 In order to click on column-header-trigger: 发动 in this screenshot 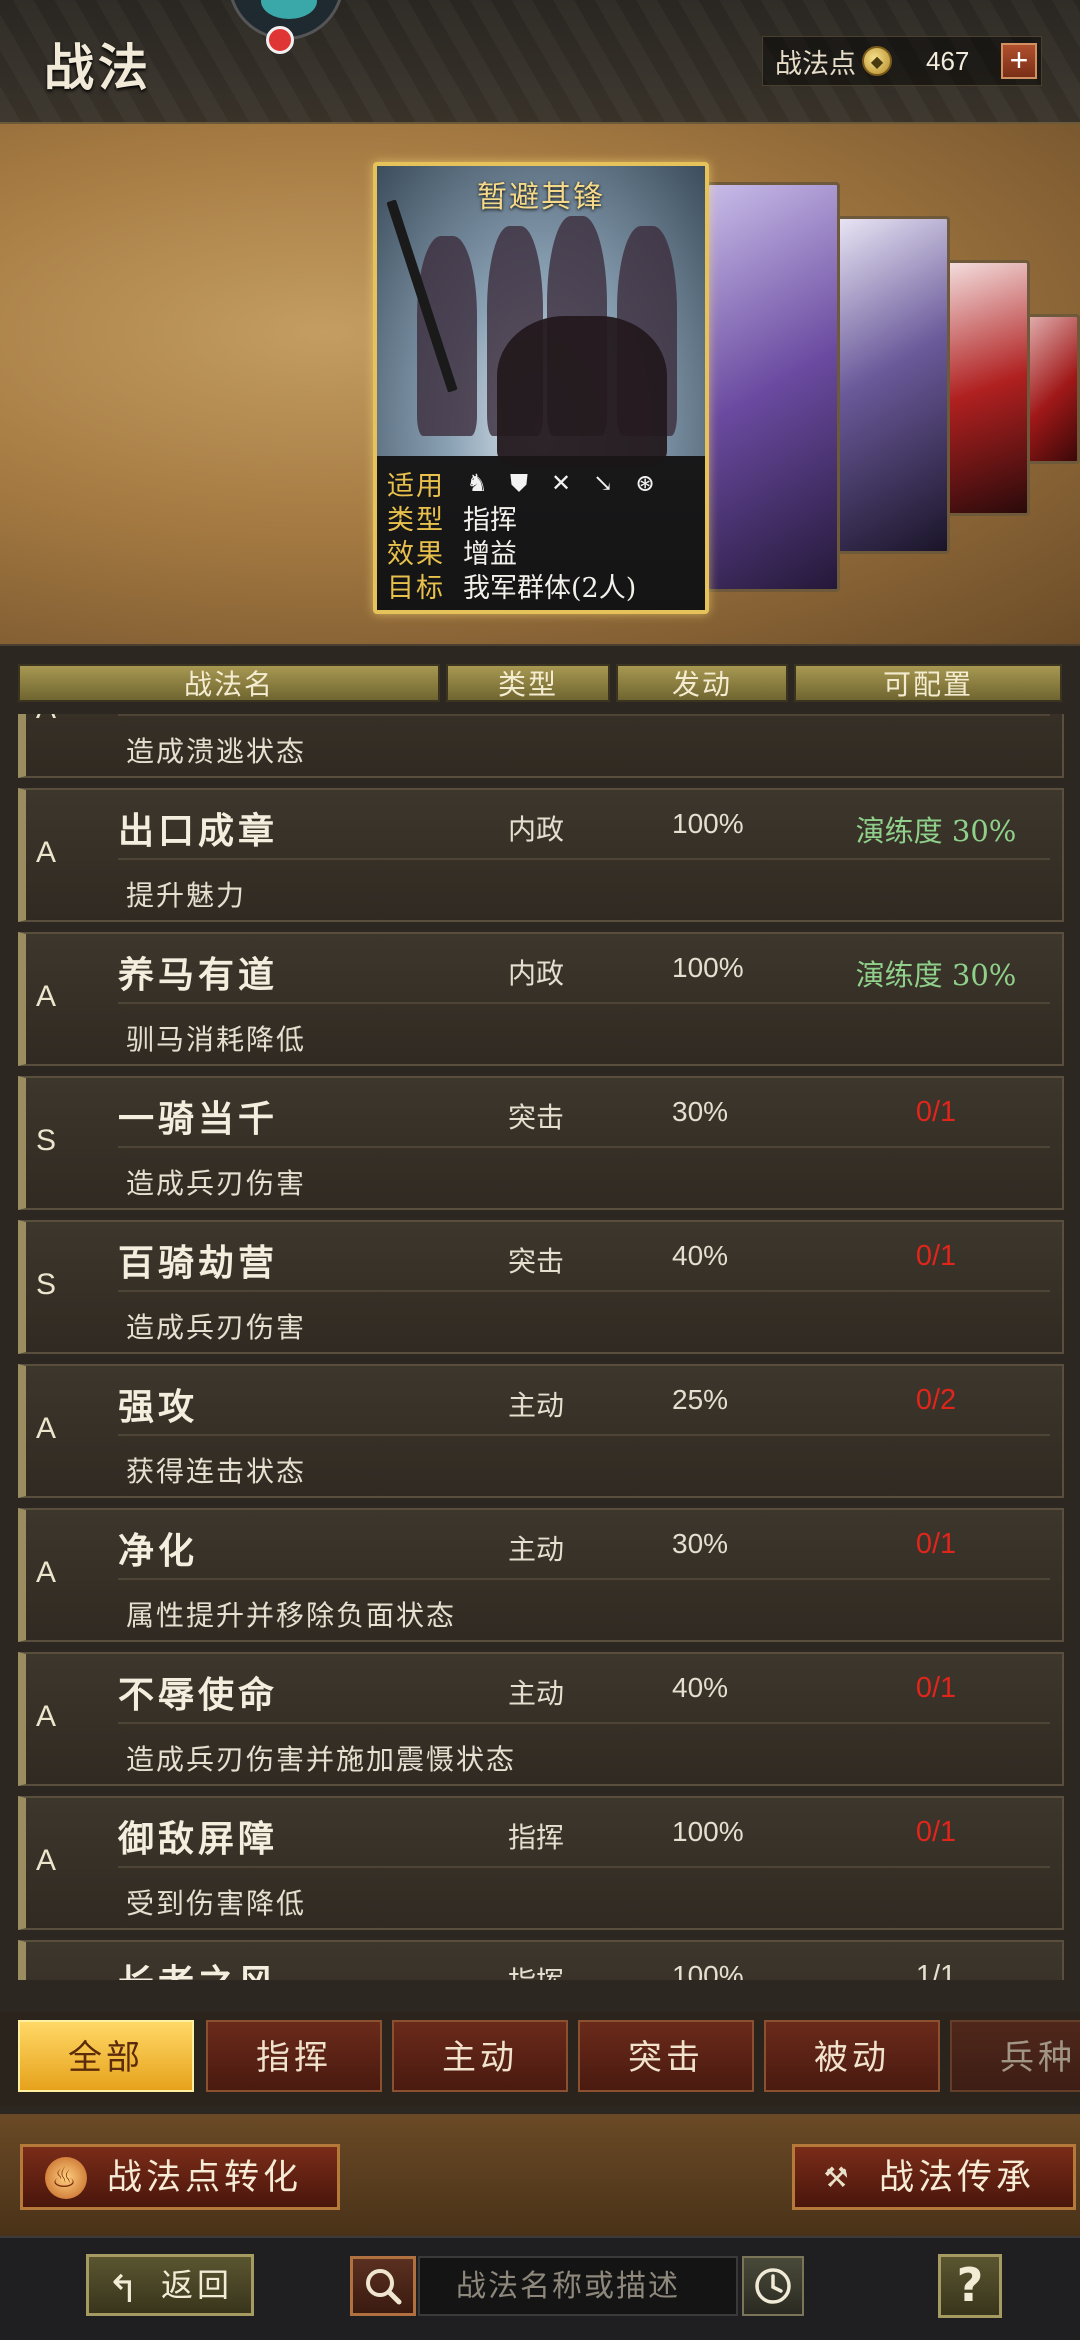, I will do `click(702, 683)`.